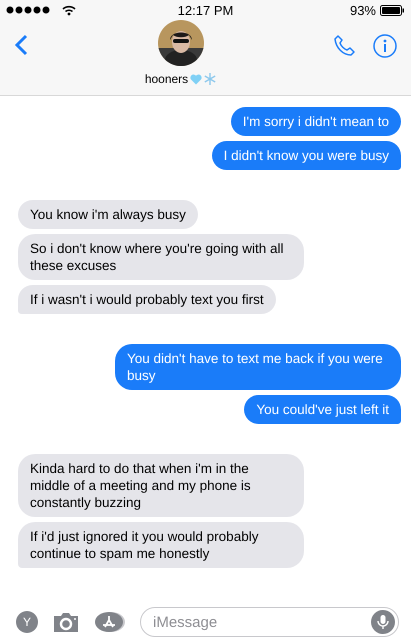 The width and height of the screenshot is (411, 644). I want to click on phone-icon, so click(345, 46).